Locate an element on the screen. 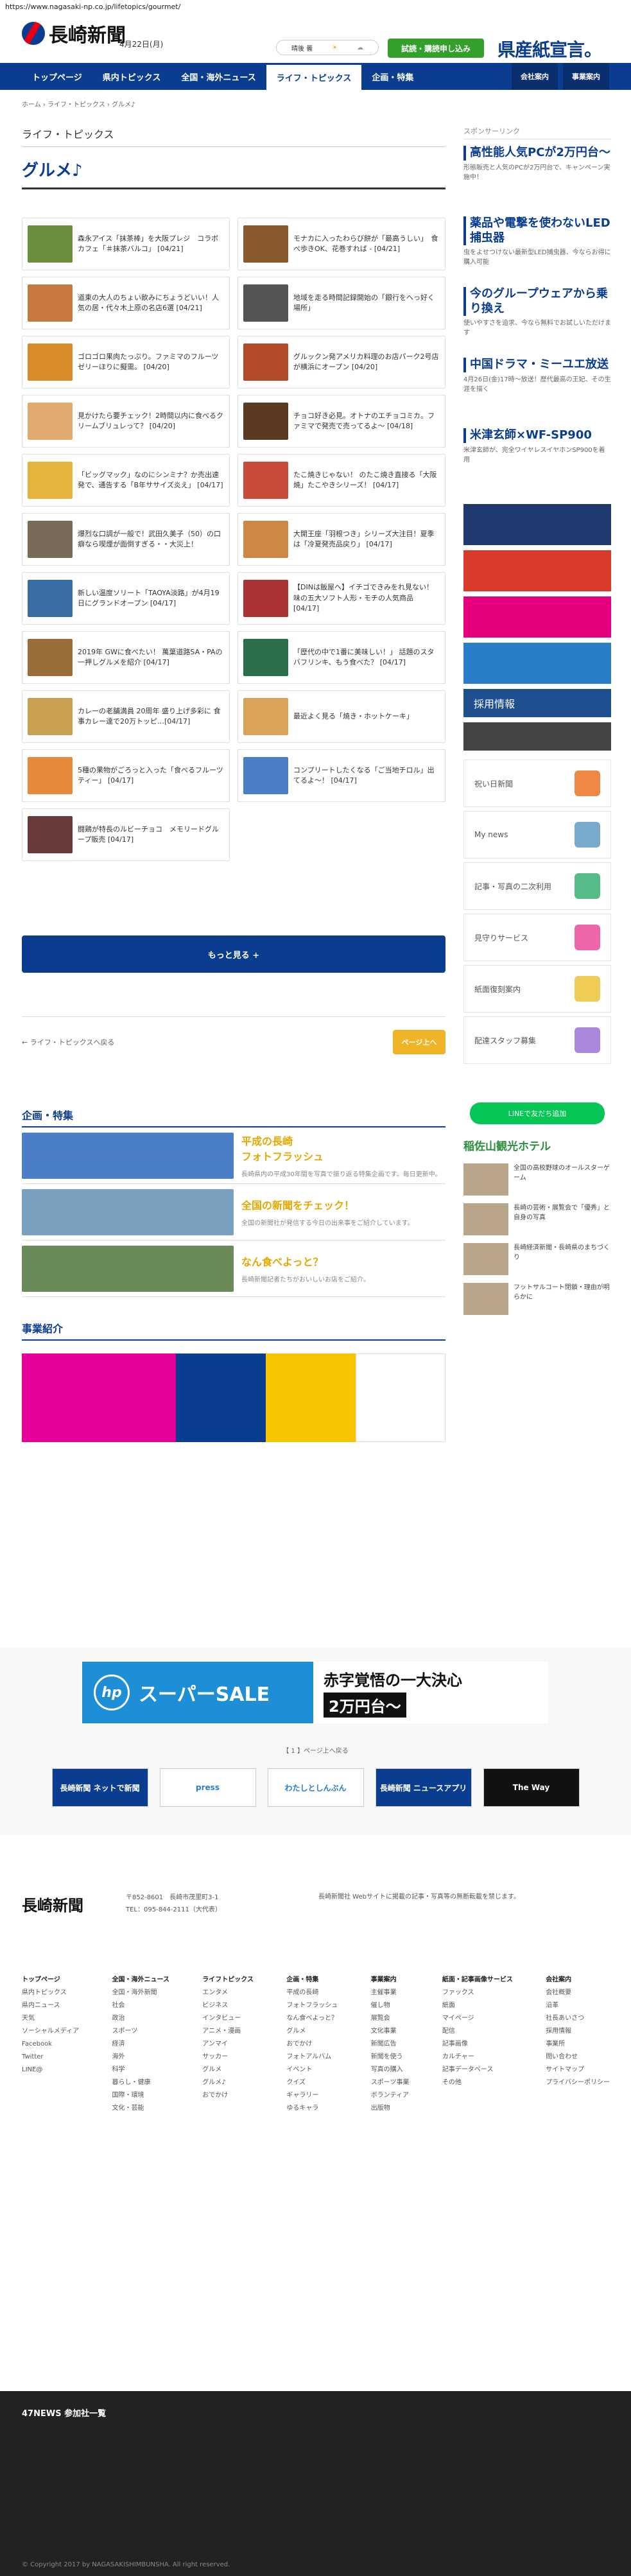  article-card: 地域を走る時間記録開始の「銀行をへっ好く場所」 is located at coordinates (341, 303).